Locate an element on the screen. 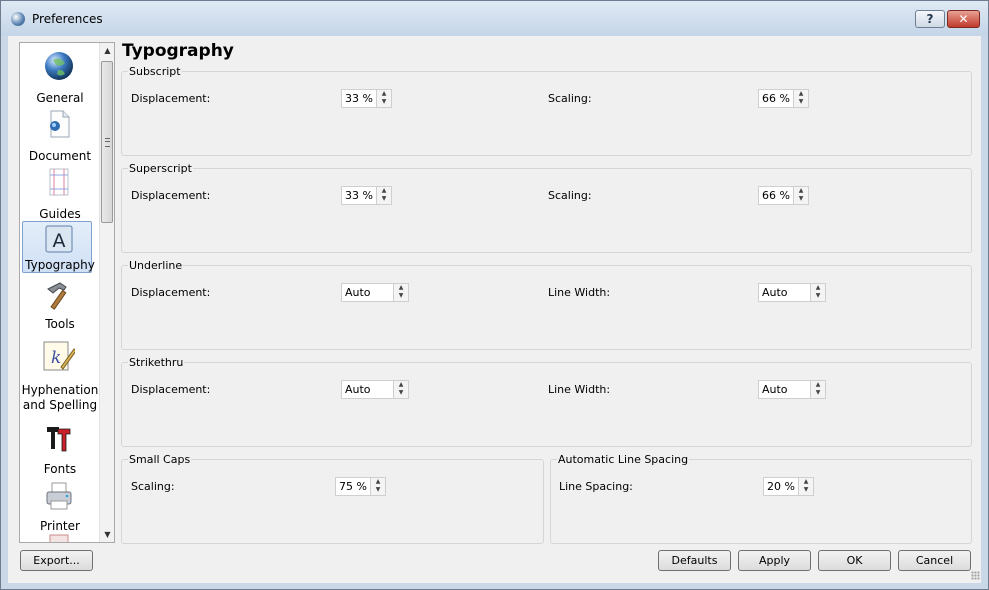  sidebar-item-hyphenation-spelling: k Hyphenation and Spelling is located at coordinates (60, 375).